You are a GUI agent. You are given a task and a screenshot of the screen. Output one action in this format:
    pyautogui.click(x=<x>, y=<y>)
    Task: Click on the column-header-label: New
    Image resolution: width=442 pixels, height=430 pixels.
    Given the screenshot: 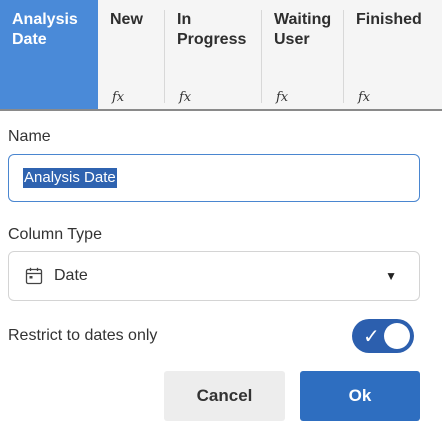 What is the action you would take?
    pyautogui.click(x=126, y=19)
    